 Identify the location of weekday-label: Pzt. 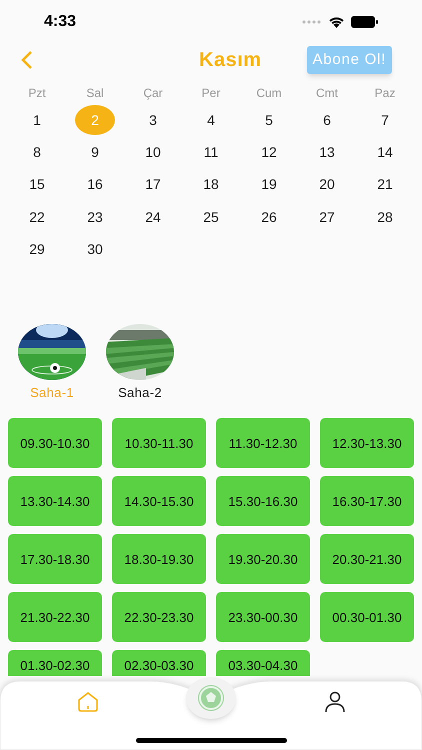
(37, 93).